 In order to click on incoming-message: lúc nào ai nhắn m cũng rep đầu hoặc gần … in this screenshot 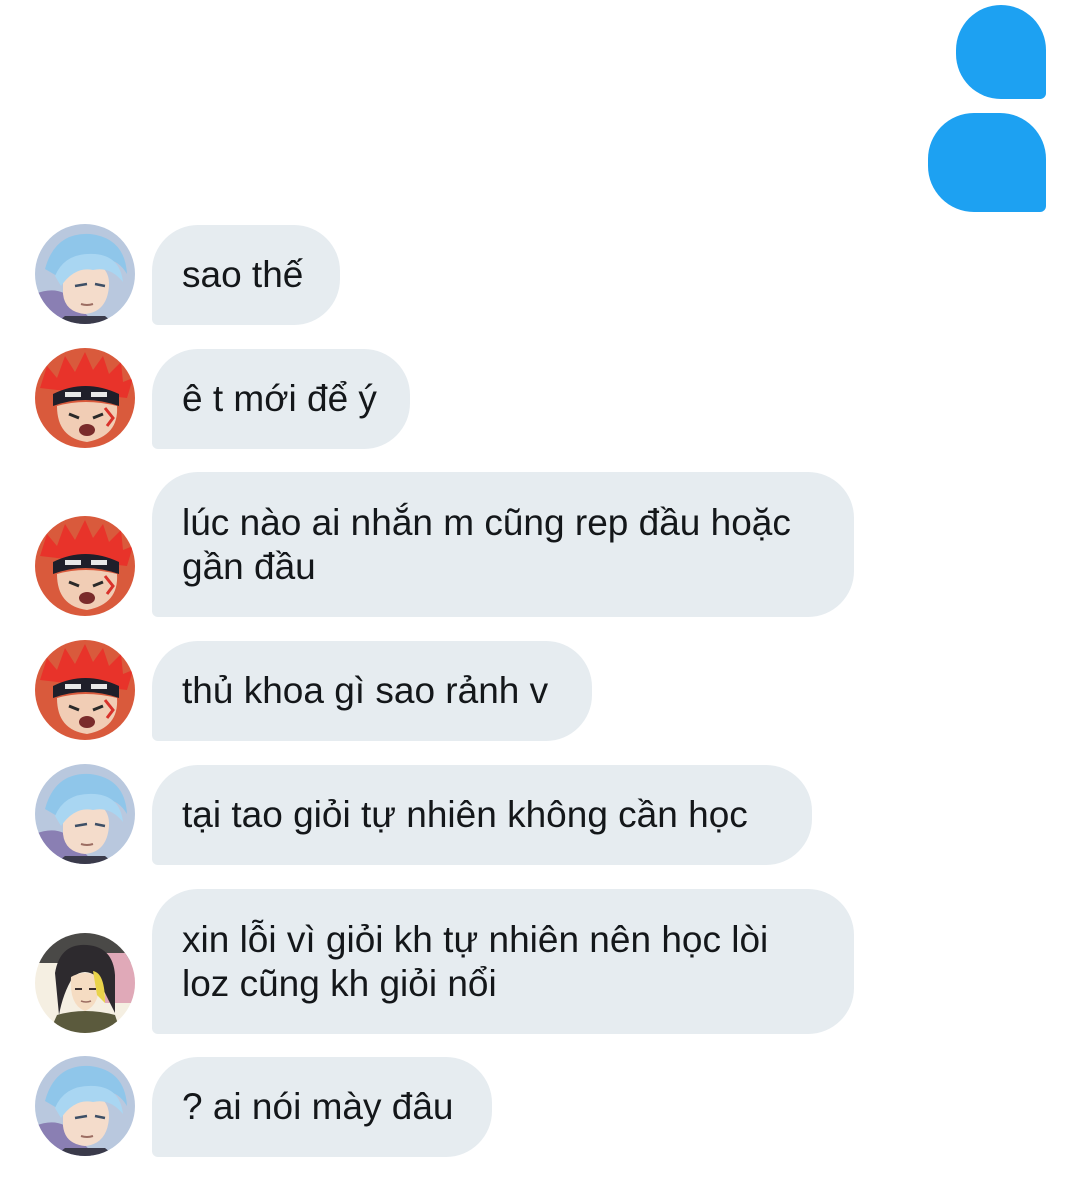, I will do `click(503, 544)`.